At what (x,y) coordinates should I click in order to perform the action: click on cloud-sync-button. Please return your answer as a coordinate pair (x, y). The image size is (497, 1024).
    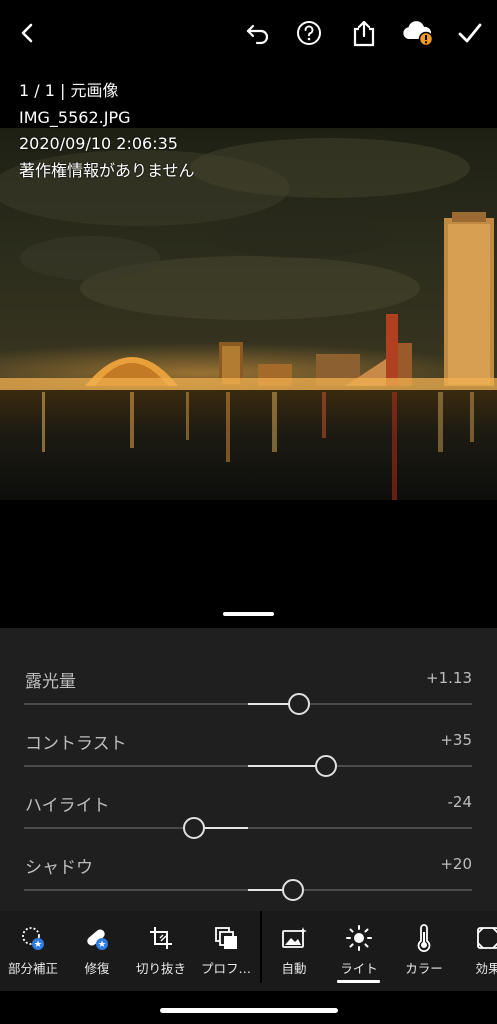
    Looking at the image, I should click on (418, 33).